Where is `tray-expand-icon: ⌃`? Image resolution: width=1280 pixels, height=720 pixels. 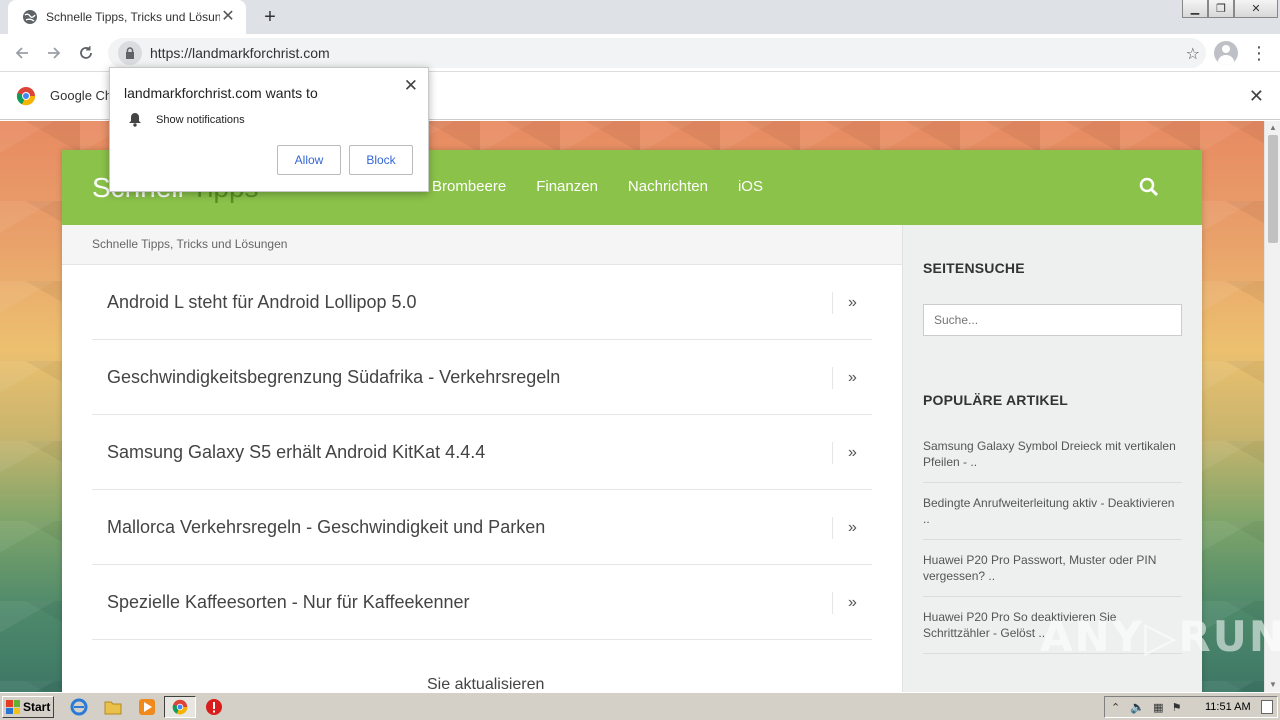
tray-expand-icon: ⌃ is located at coordinates (1115, 707).